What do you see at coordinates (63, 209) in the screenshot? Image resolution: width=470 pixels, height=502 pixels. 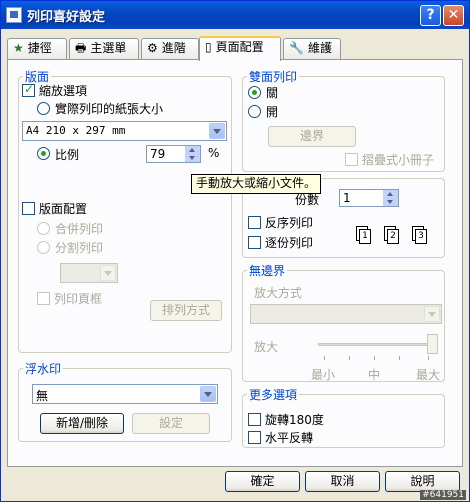 I see `page-layout-label: 版面配置` at bounding box center [63, 209].